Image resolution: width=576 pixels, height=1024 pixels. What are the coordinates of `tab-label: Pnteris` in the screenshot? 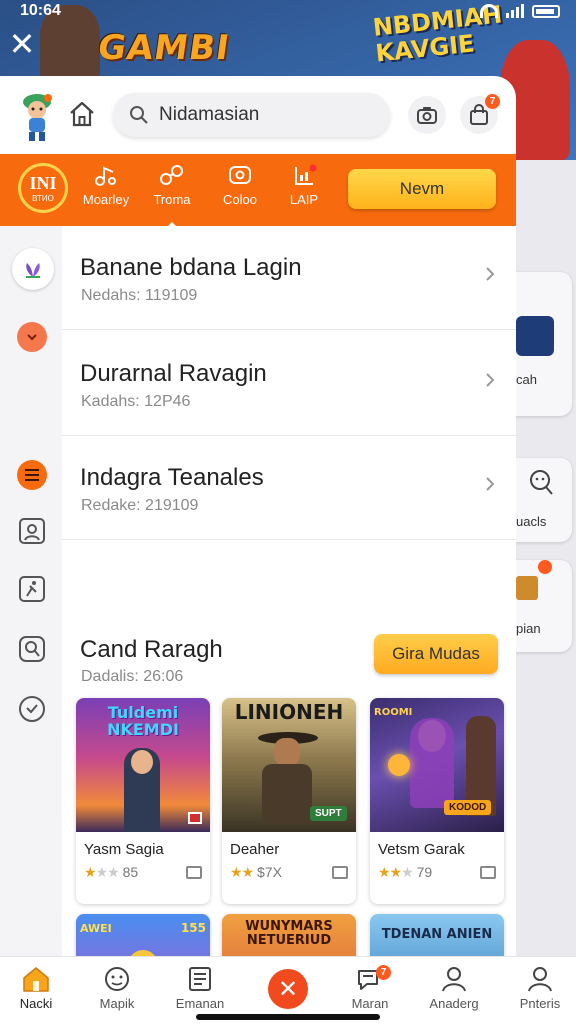 It's located at (540, 1003).